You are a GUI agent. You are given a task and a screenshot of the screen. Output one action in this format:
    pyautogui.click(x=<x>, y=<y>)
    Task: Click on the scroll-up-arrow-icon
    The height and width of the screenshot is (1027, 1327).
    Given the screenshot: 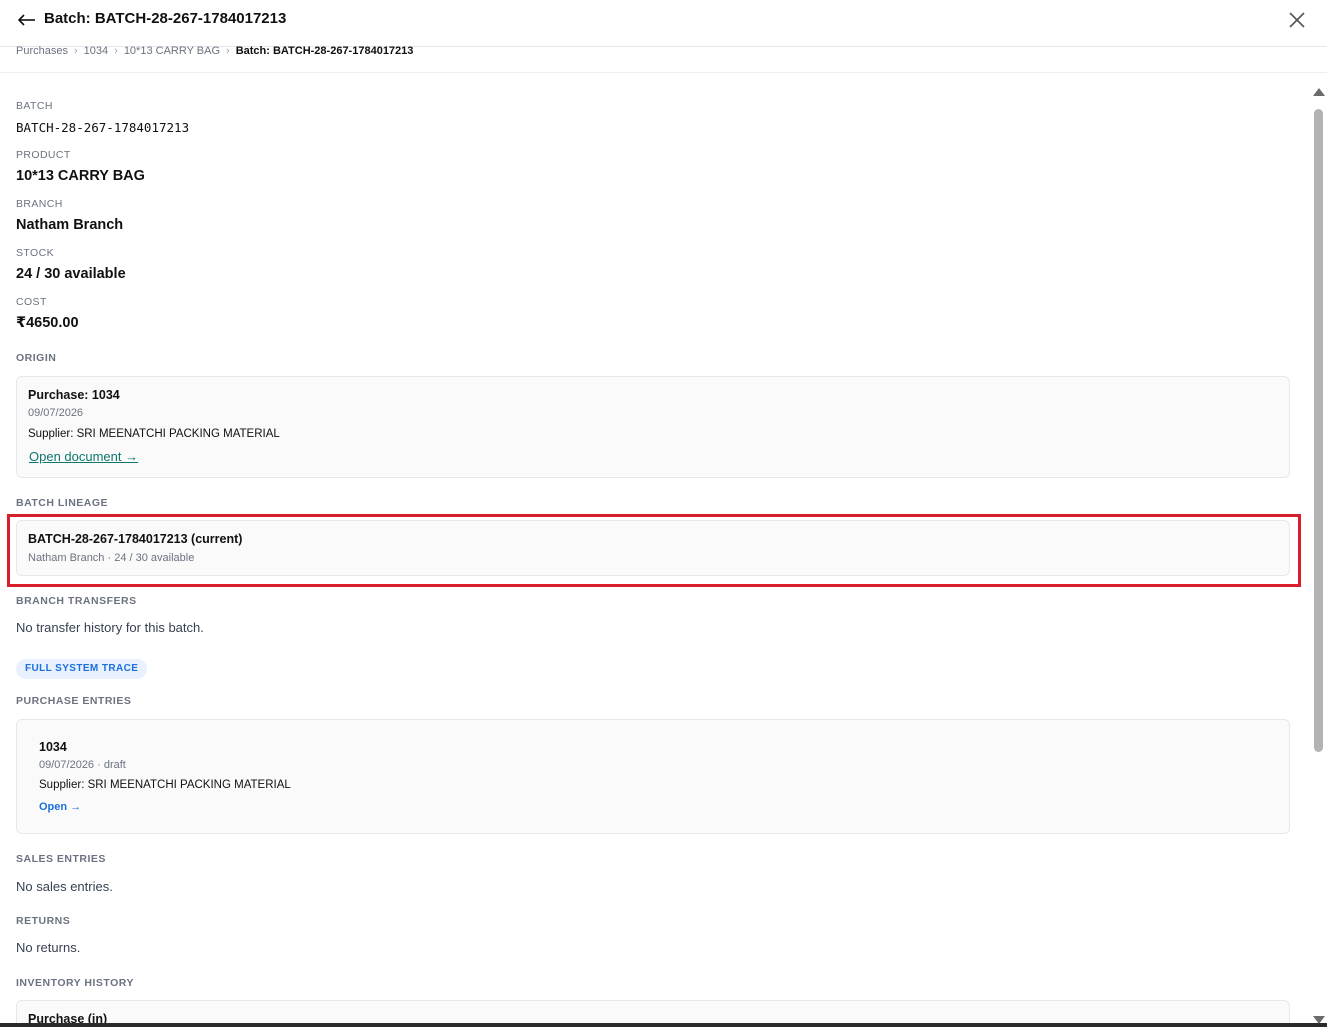 What is the action you would take?
    pyautogui.click(x=1319, y=92)
    